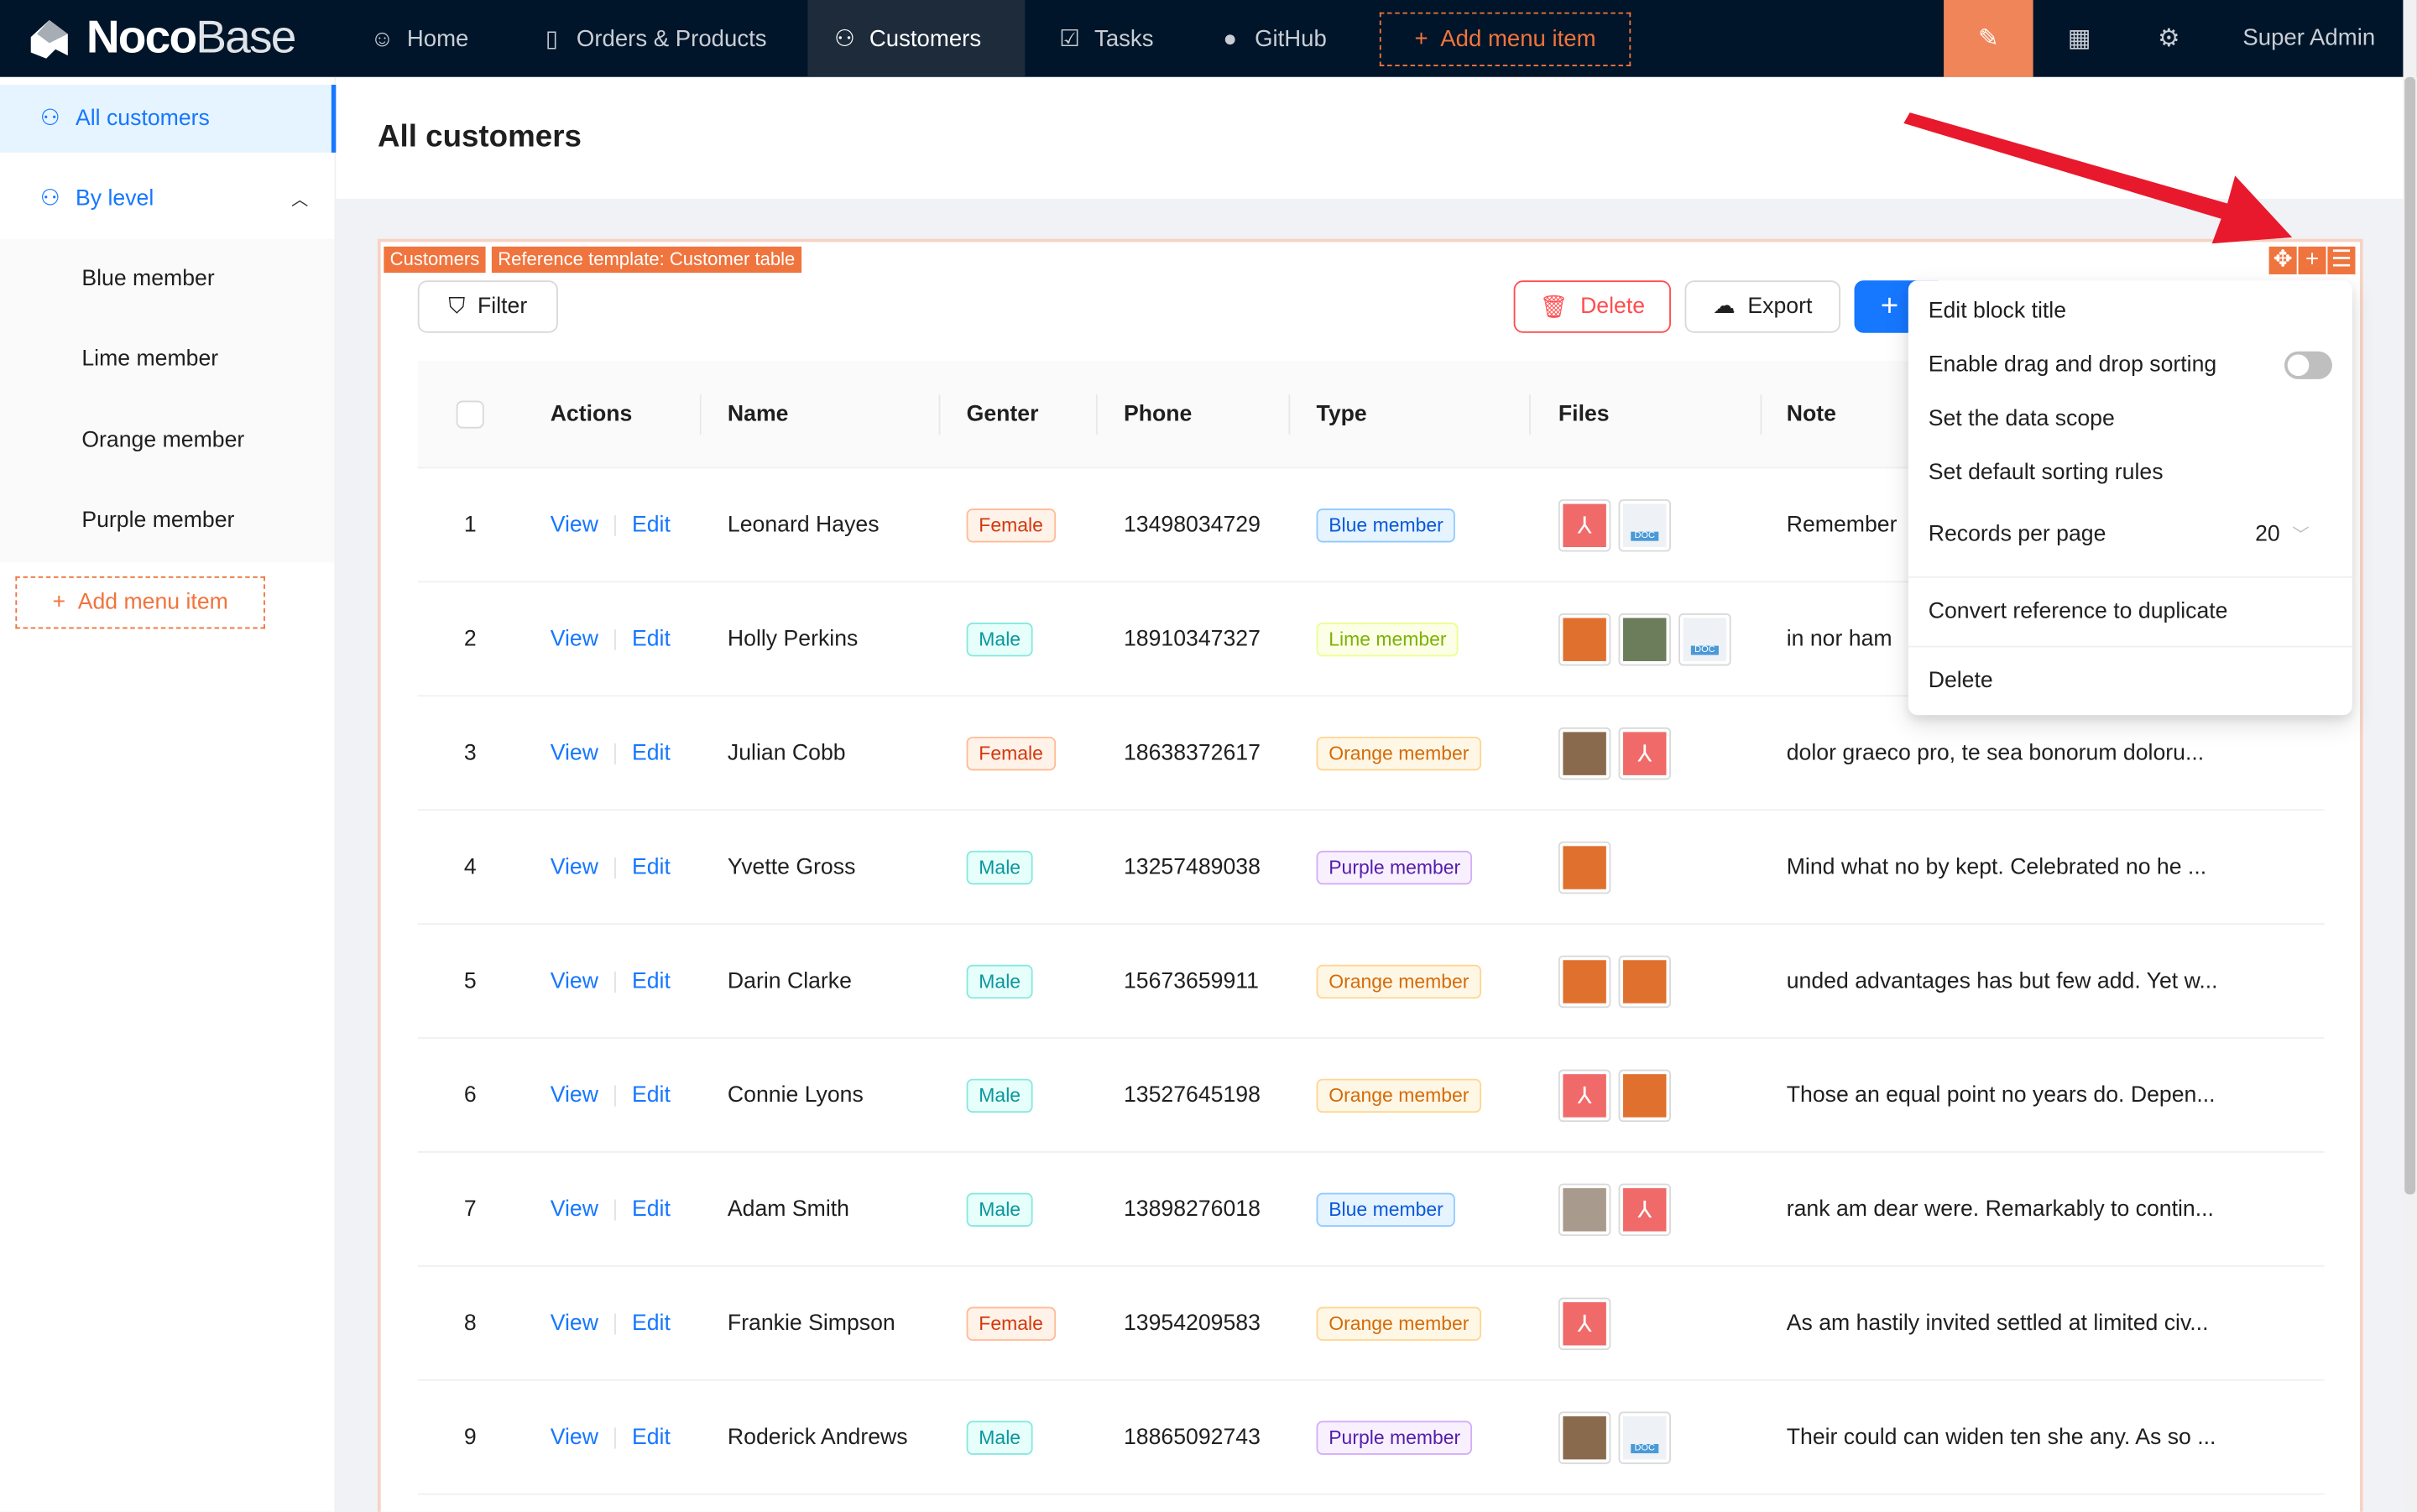 This screenshot has height=1512, width=2417. I want to click on sidebar-add-menu-item-button: + Add menu item, so click(140, 603).